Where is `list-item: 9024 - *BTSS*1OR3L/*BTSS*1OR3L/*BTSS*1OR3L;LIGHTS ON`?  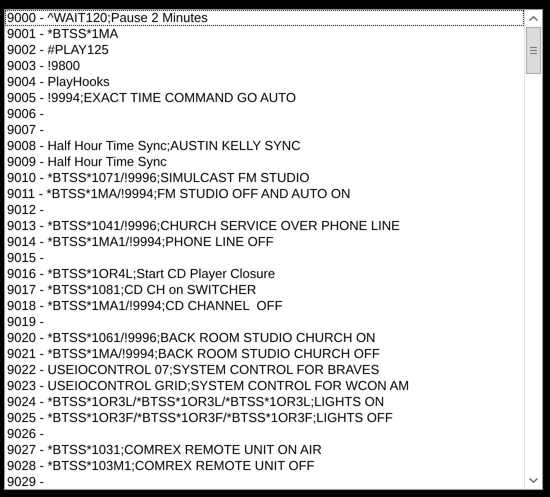
list-item: 9024 - *BTSS*1OR3L/*BTSS*1OR3L/*BTSS*1OR3L;LIGHTS ON is located at coordinates (264, 402).